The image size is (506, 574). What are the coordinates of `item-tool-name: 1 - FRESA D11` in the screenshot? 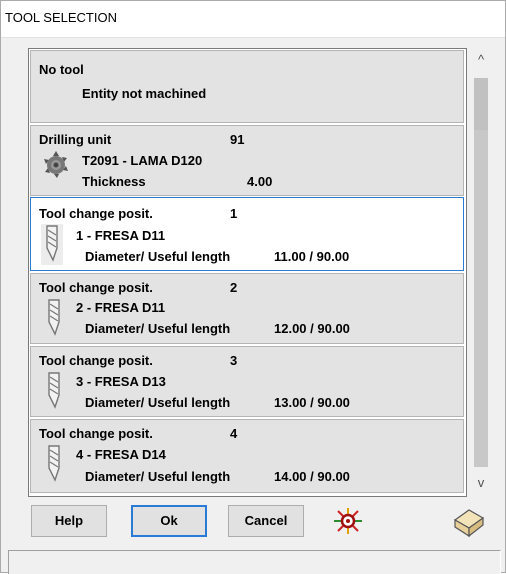 It's located at (121, 235).